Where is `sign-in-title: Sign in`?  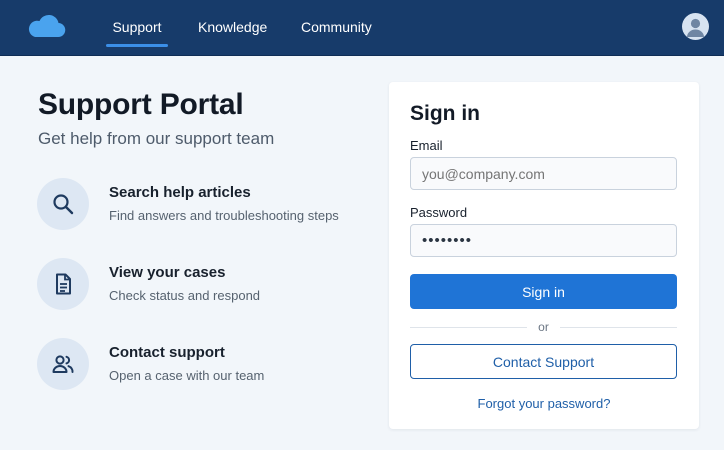
sign-in-title: Sign in is located at coordinates (445, 113).